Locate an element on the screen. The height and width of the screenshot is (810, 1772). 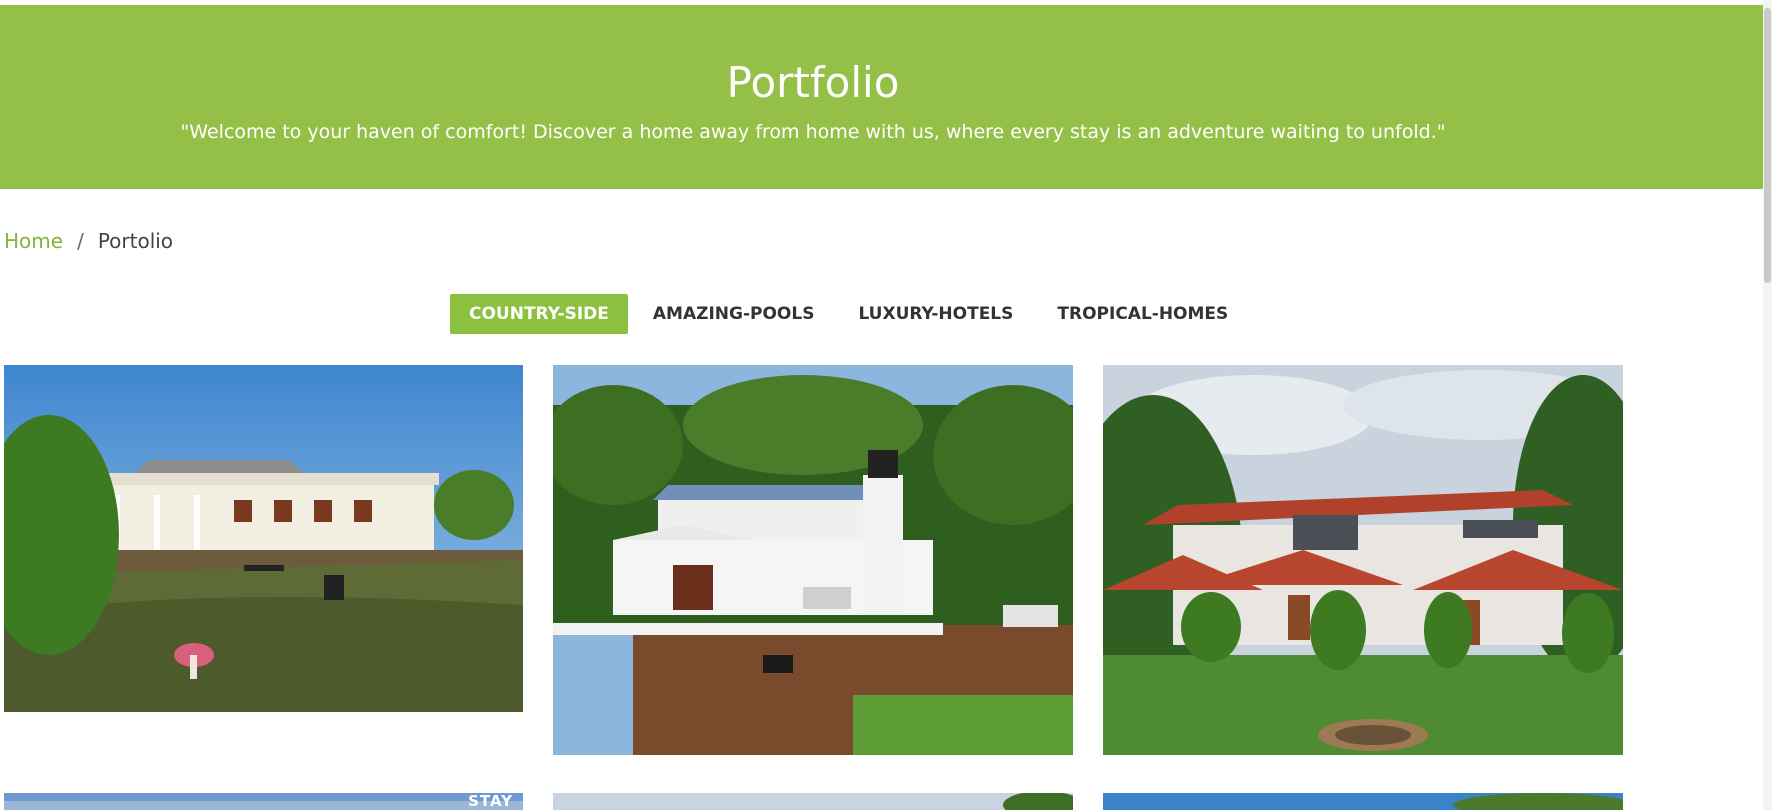
filter-tropical-homes: TROPICAL-HOMES is located at coordinates (1142, 314).